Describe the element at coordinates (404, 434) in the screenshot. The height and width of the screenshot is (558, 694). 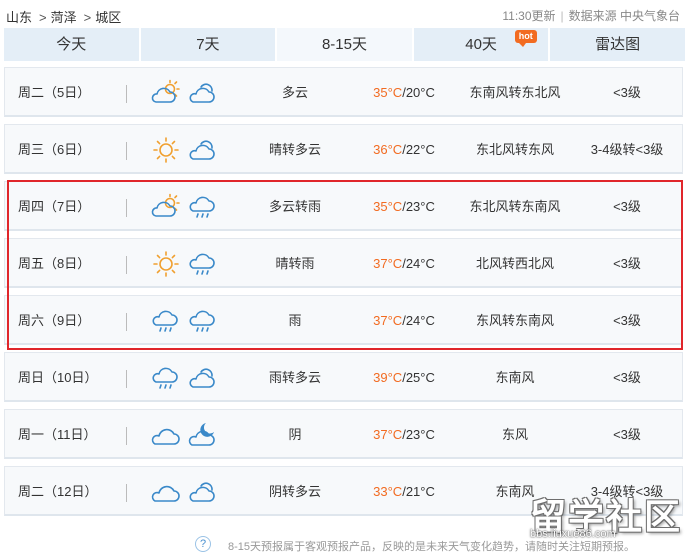
I see `temperature: 37°C/23°C` at that location.